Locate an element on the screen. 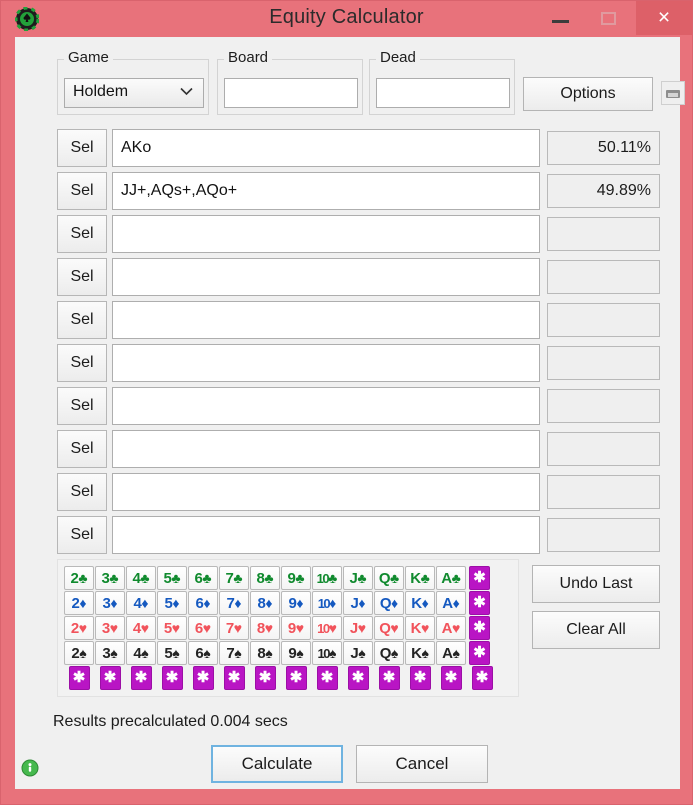 This screenshot has width=693, height=805. card-4-hearts: 4♥ is located at coordinates (141, 628).